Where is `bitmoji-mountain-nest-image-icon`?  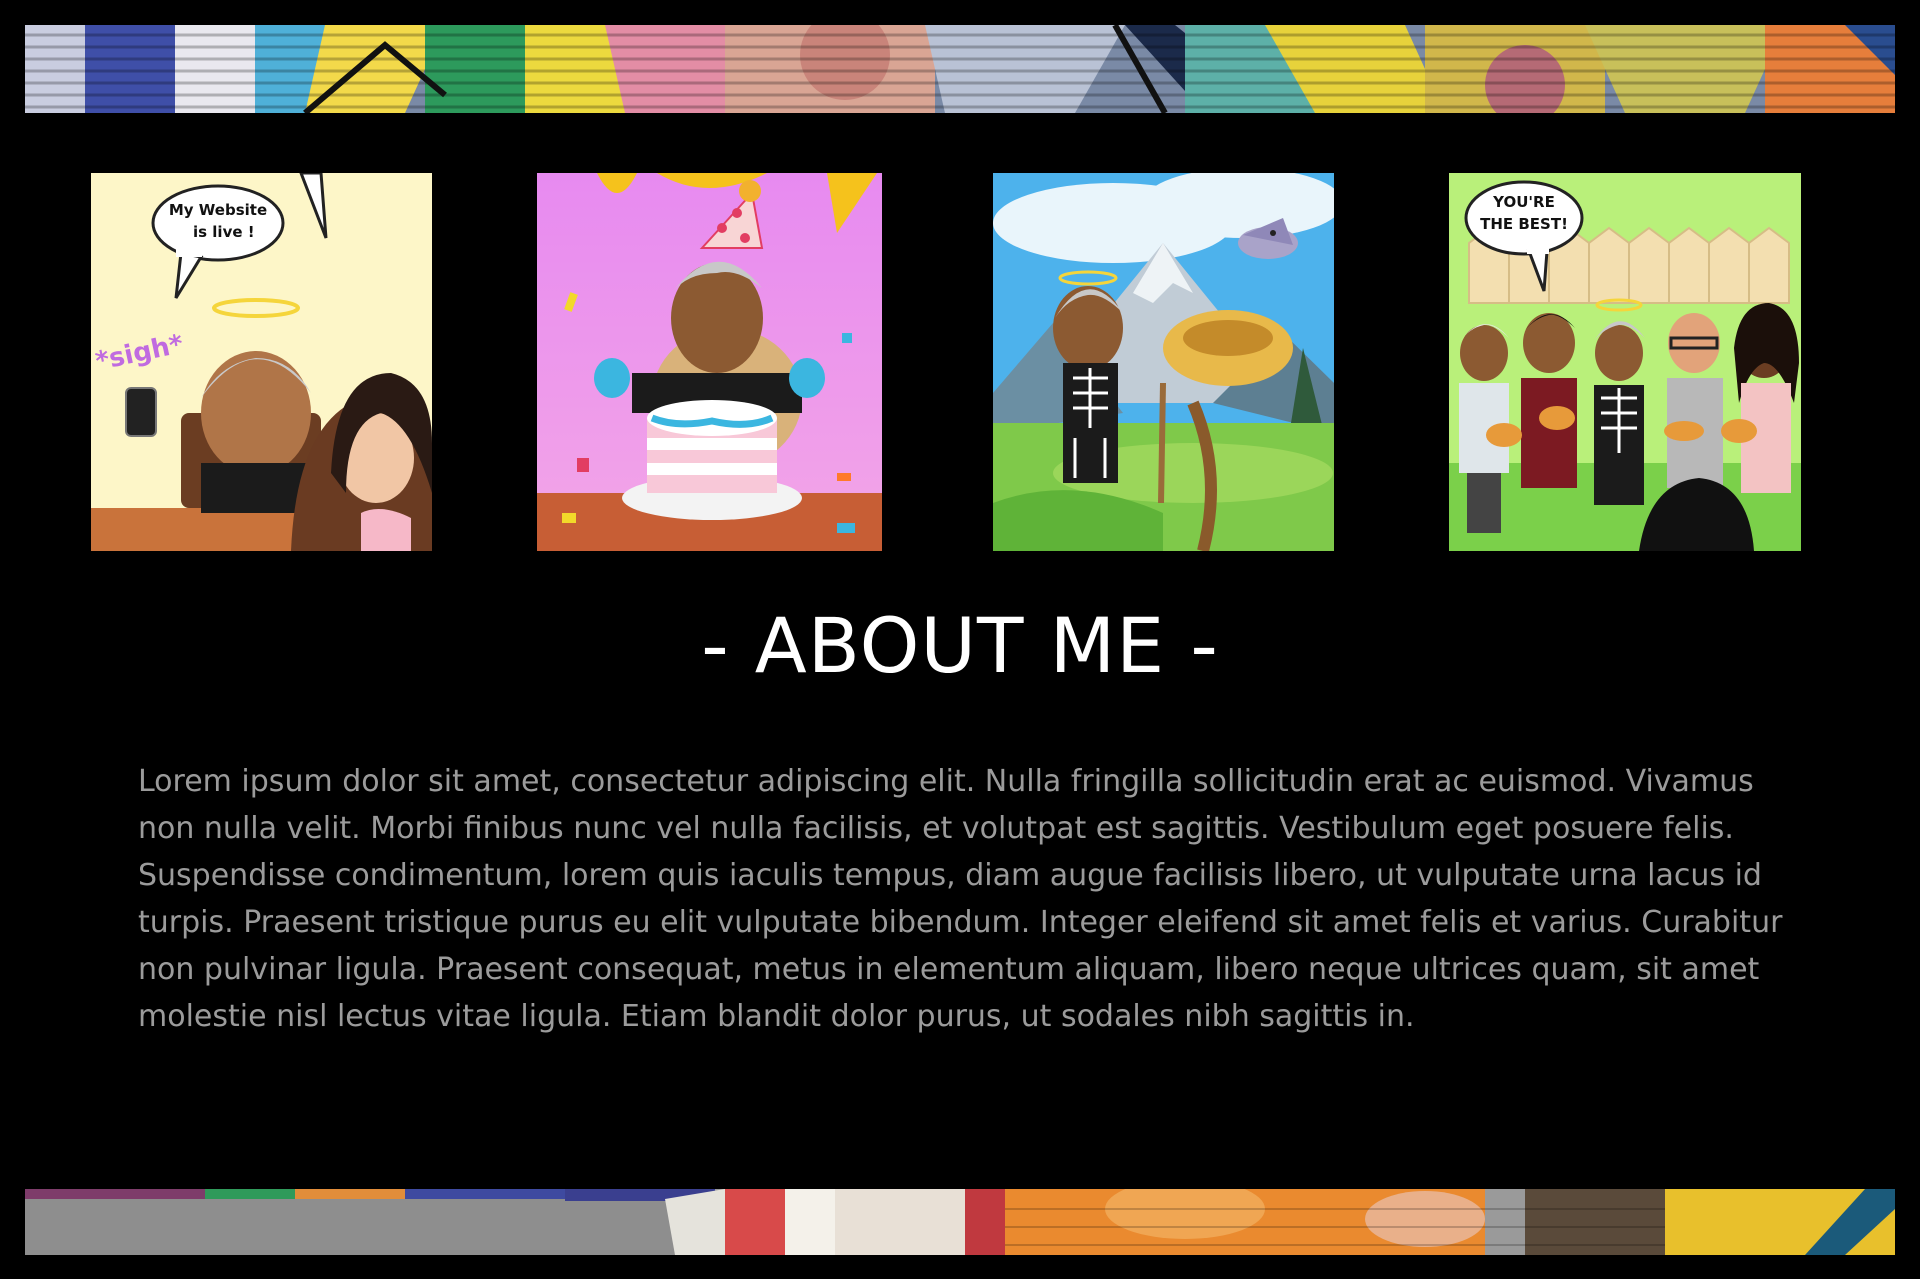 bitmoji-mountain-nest-image-icon is located at coordinates (1163, 362).